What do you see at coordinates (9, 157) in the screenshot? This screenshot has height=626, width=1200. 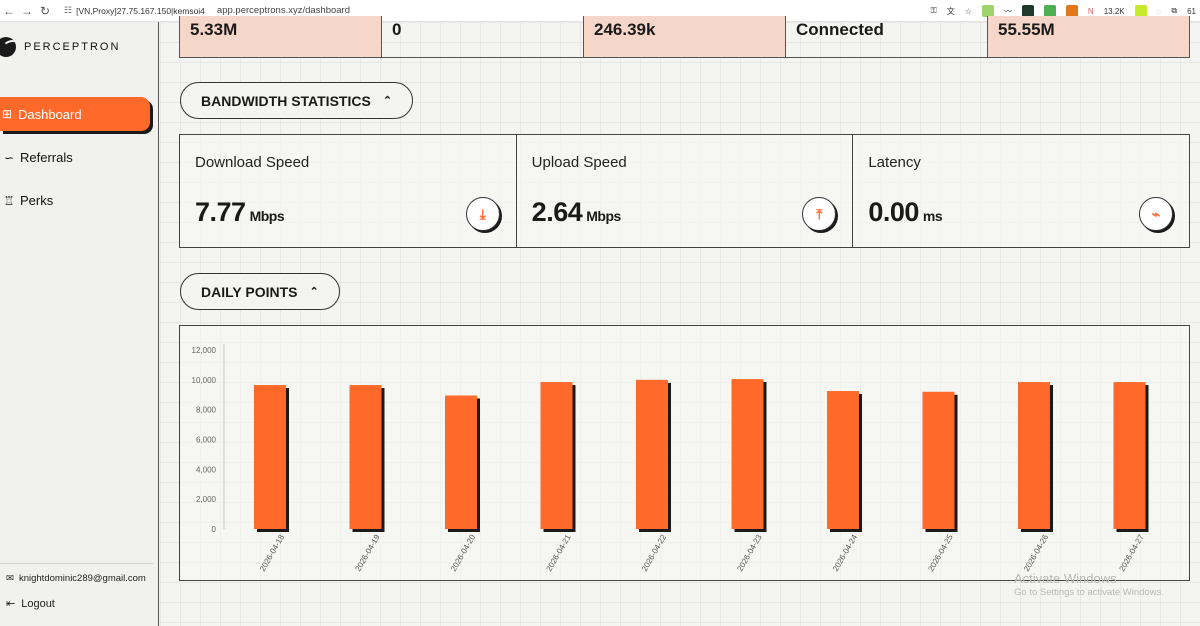 I see `link-icon: ∽` at bounding box center [9, 157].